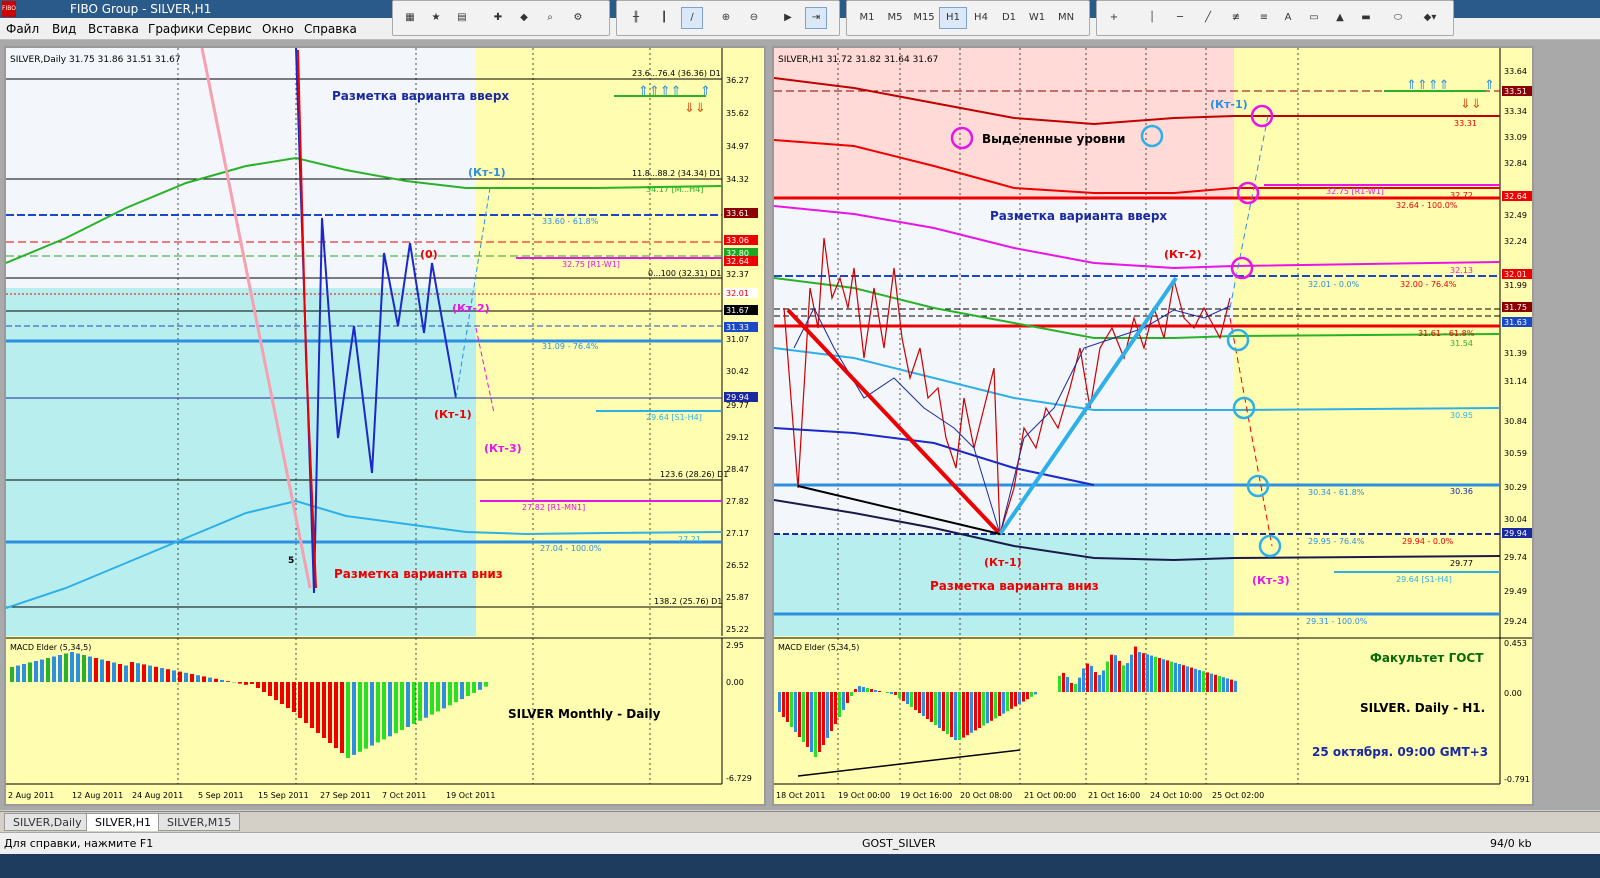 The width and height of the screenshot is (1600, 878). What do you see at coordinates (123, 822) in the screenshot?
I see `tab-silver-h1: SILVER,H1` at bounding box center [123, 822].